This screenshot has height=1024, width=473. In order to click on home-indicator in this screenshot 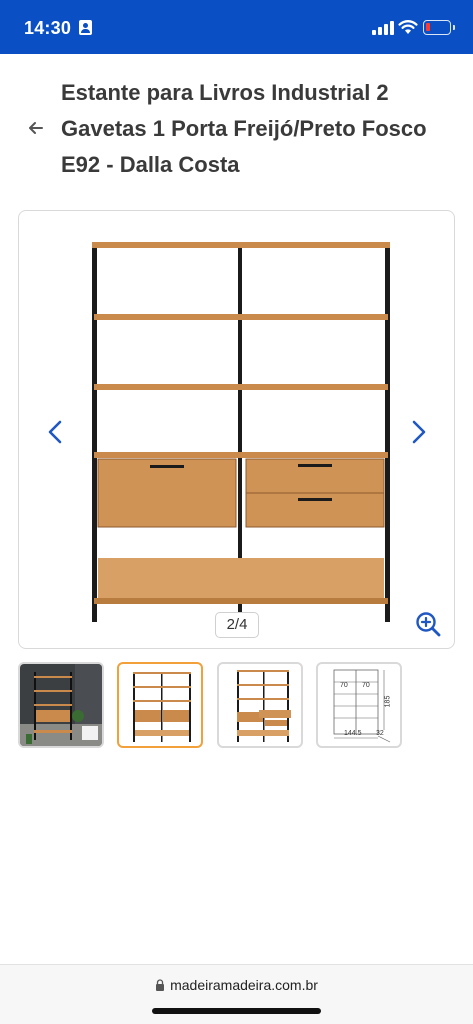, I will do `click(236, 1011)`.